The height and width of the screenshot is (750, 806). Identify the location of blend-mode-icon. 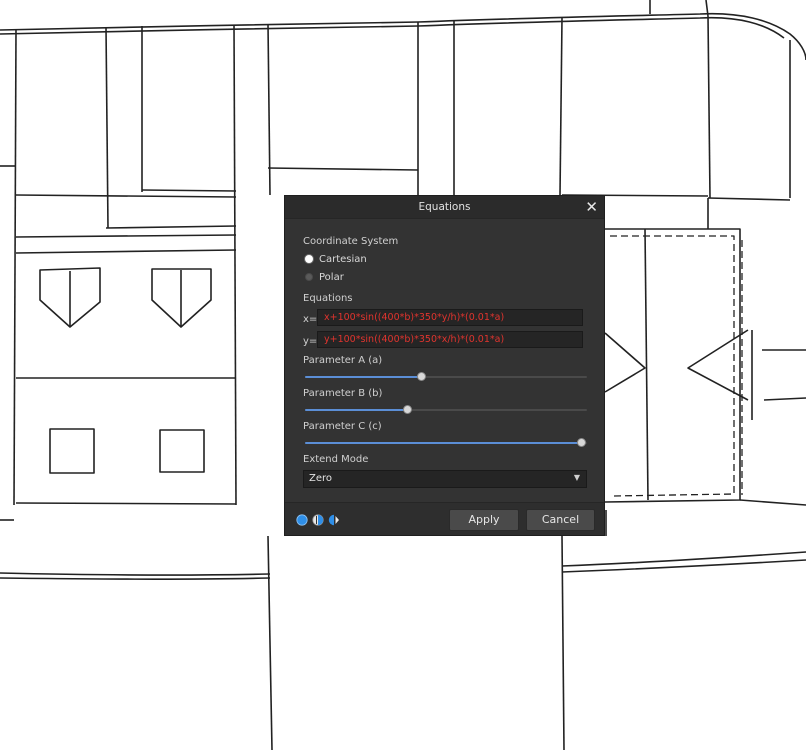
(302, 520).